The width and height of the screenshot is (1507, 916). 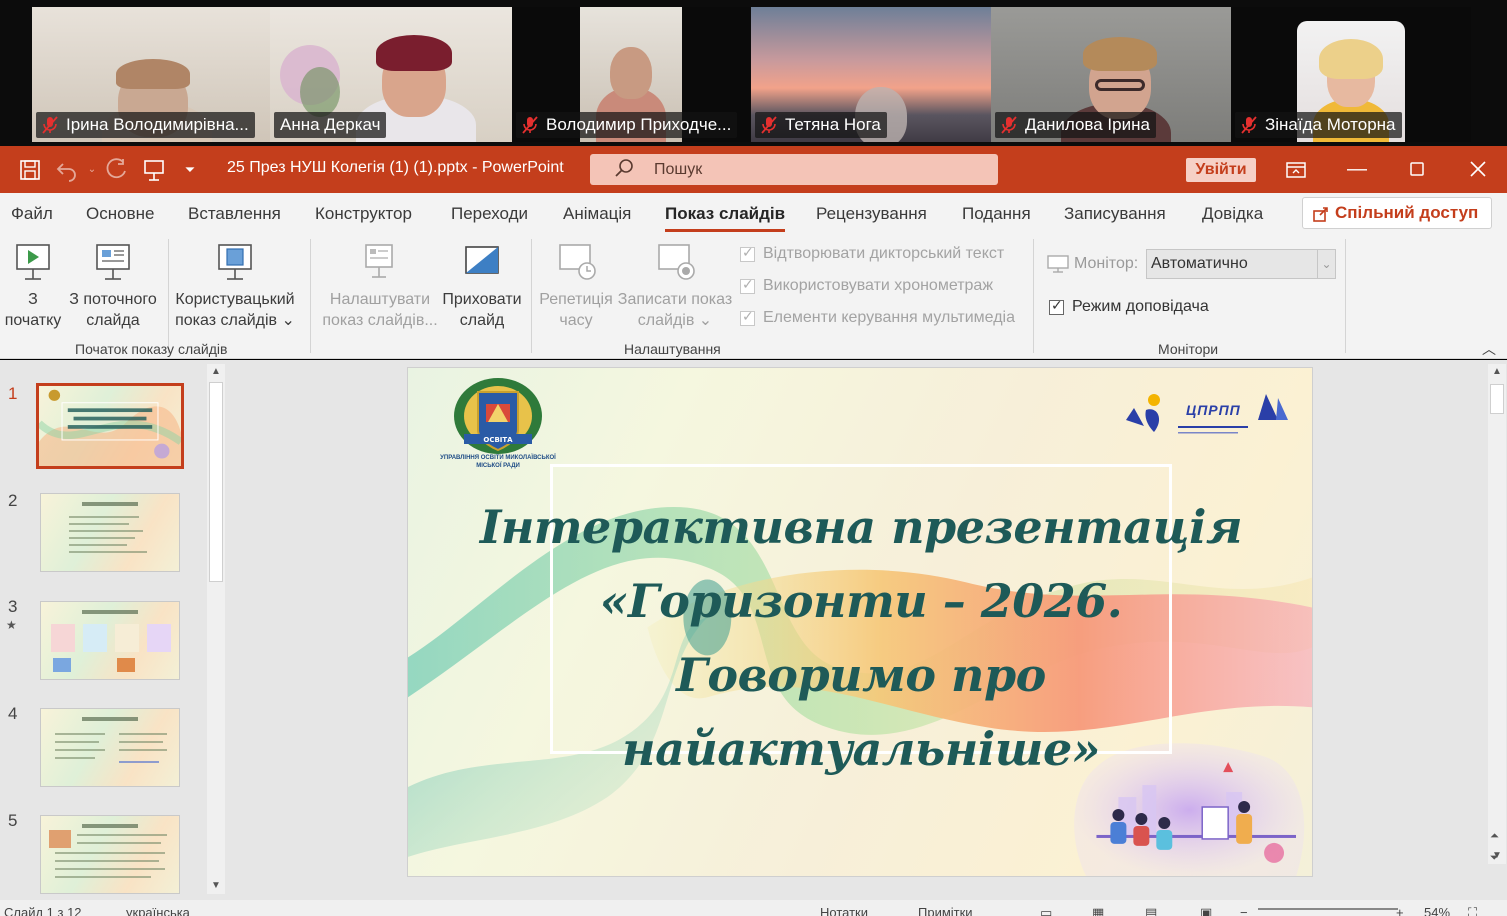 I want to click on group-separator, so click(x=1345, y=296).